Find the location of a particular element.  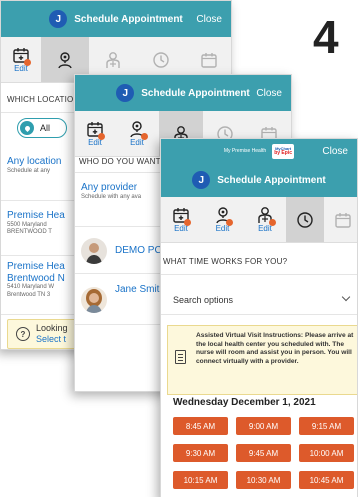

help-icon: ? is located at coordinates (23, 334).